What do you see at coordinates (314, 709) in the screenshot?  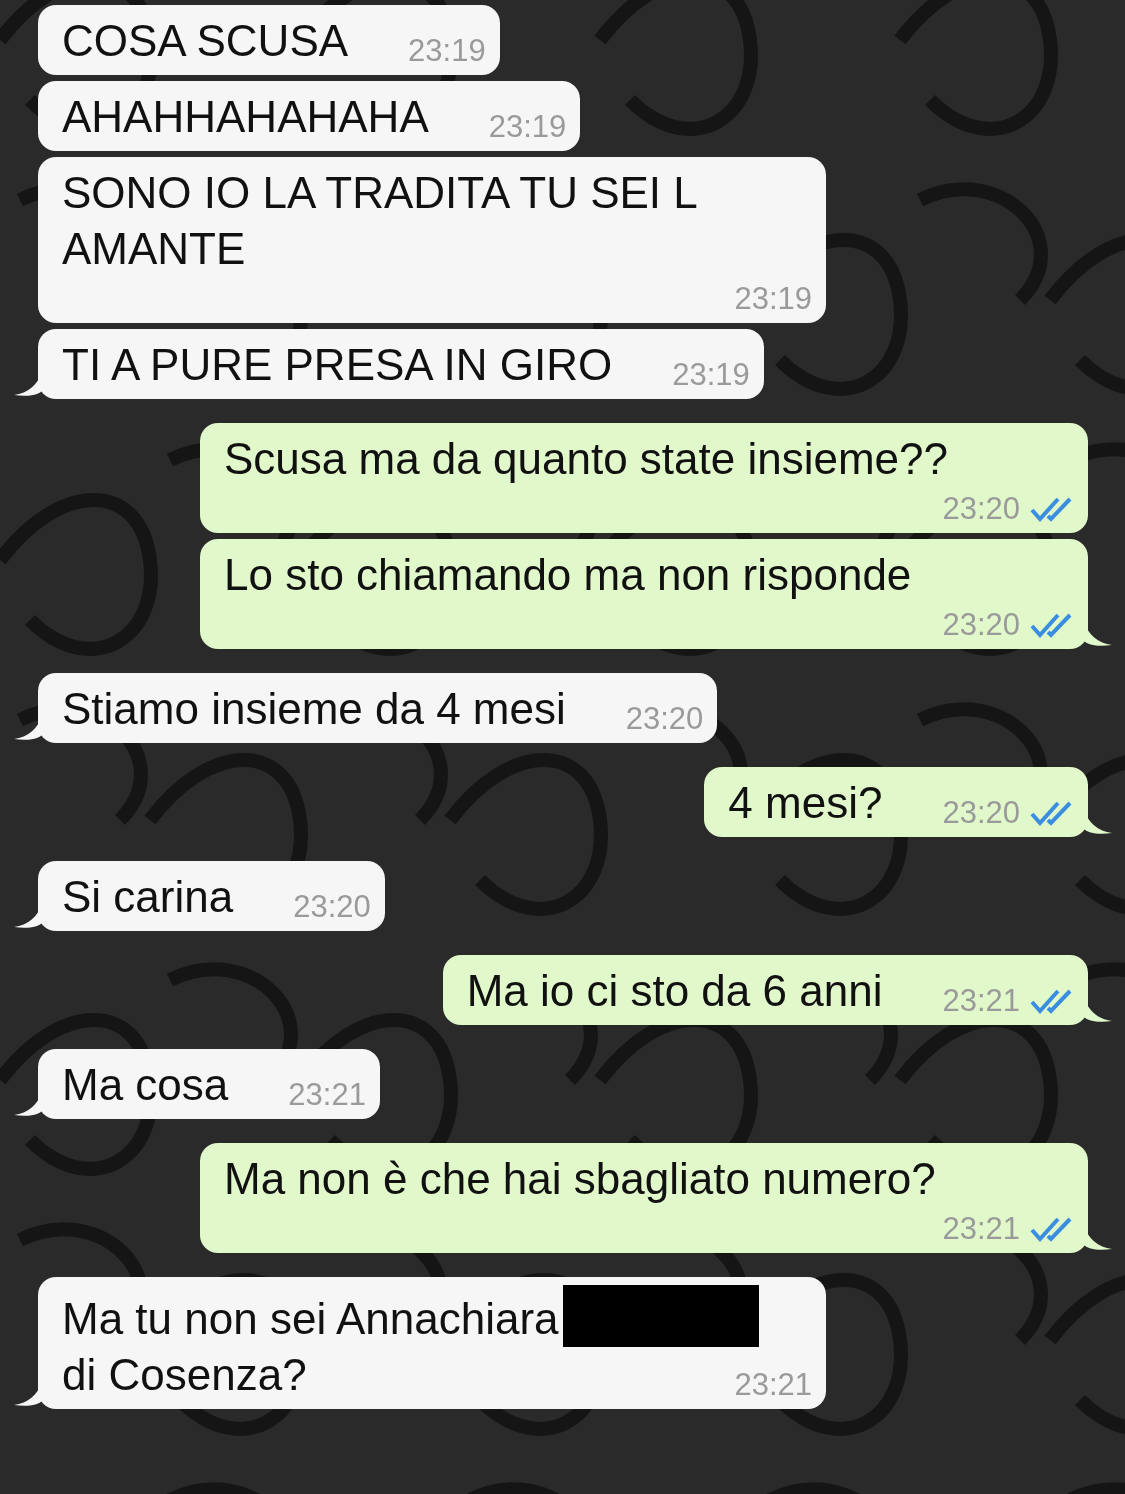 I see `message-text: Stiamo insieme da 4 mesi` at bounding box center [314, 709].